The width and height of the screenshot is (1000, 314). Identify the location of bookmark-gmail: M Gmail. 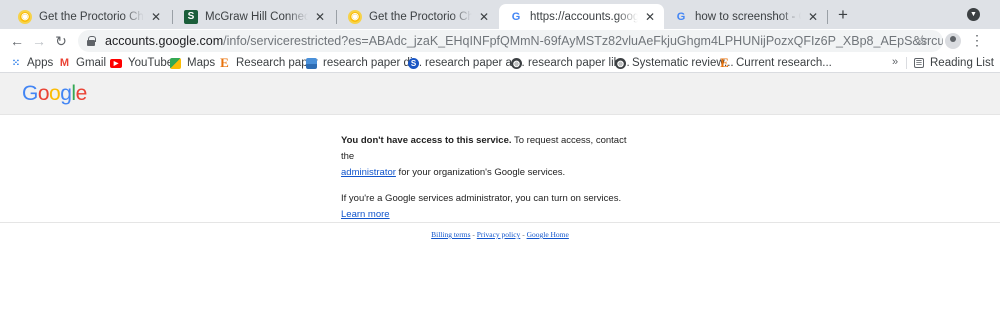
(82, 63).